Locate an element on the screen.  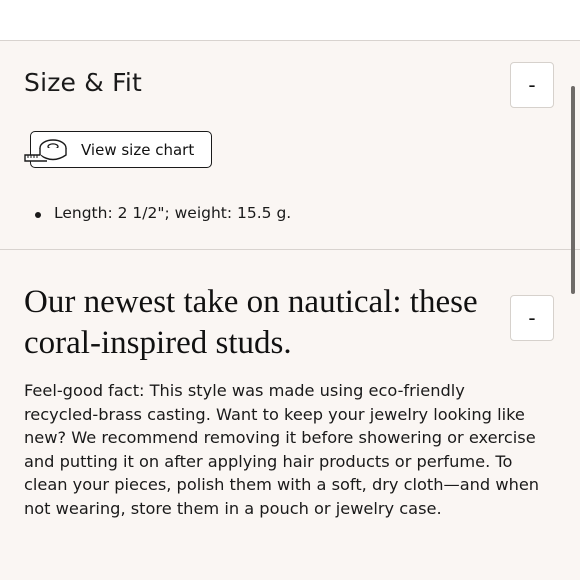
size-fit-title: Size & Fit is located at coordinates (83, 82).